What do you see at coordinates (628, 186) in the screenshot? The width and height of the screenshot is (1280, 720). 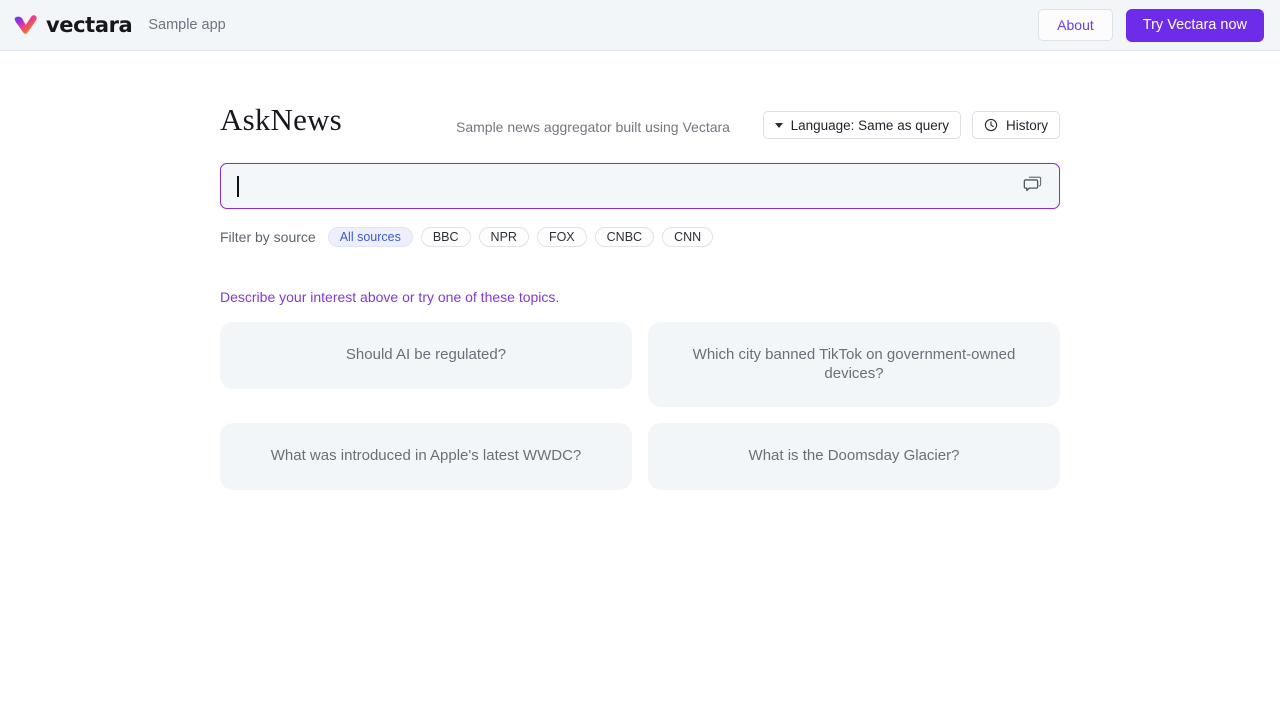 I see `search-input` at bounding box center [628, 186].